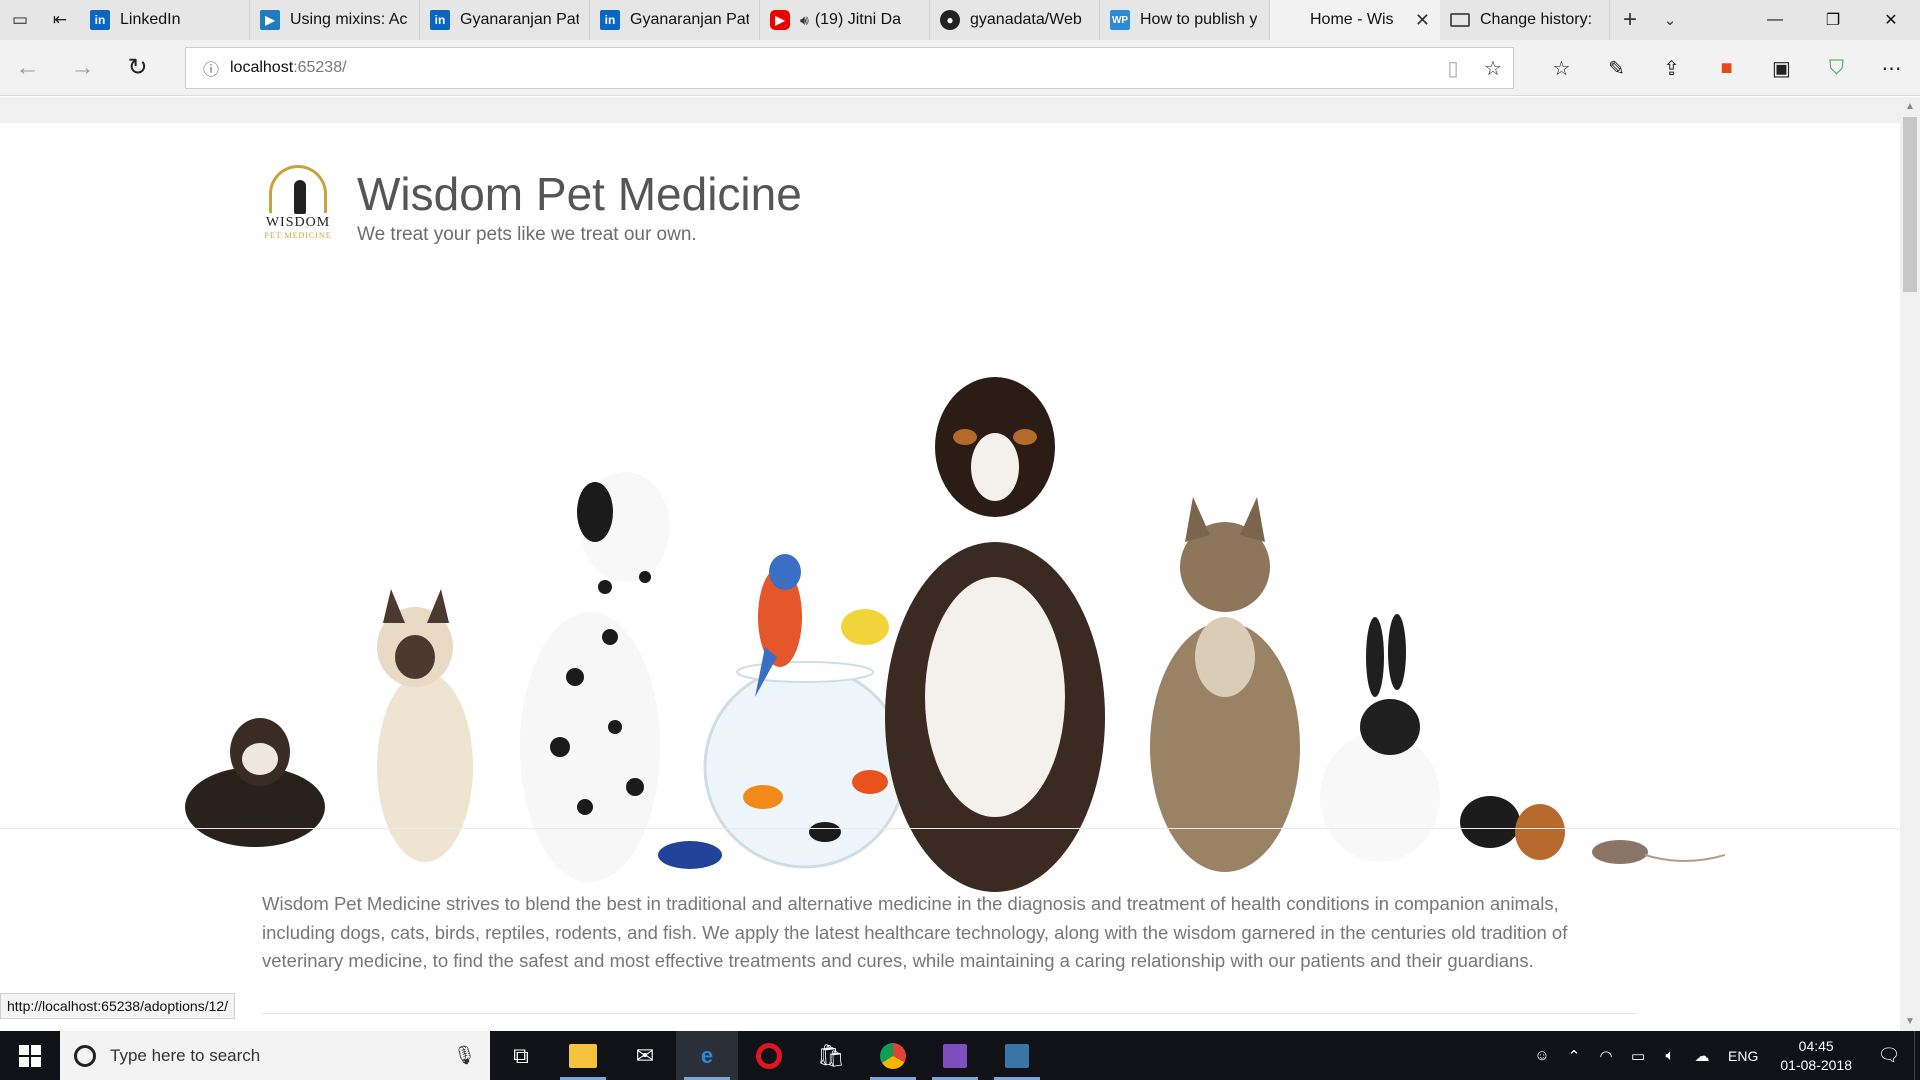 This screenshot has height=1080, width=1920. I want to click on web-note-pen-icon: ✎, so click(1616, 68).